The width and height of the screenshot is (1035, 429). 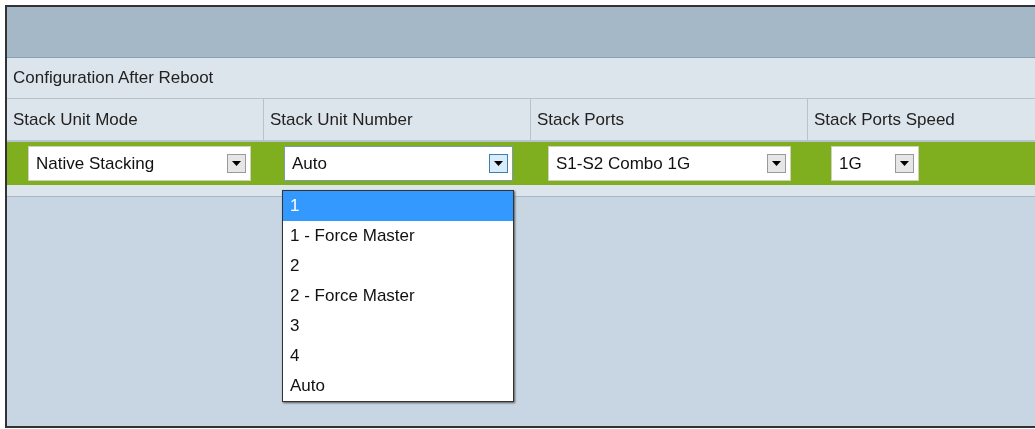 What do you see at coordinates (875, 163) in the screenshot?
I see `select-dropdown: 1G` at bounding box center [875, 163].